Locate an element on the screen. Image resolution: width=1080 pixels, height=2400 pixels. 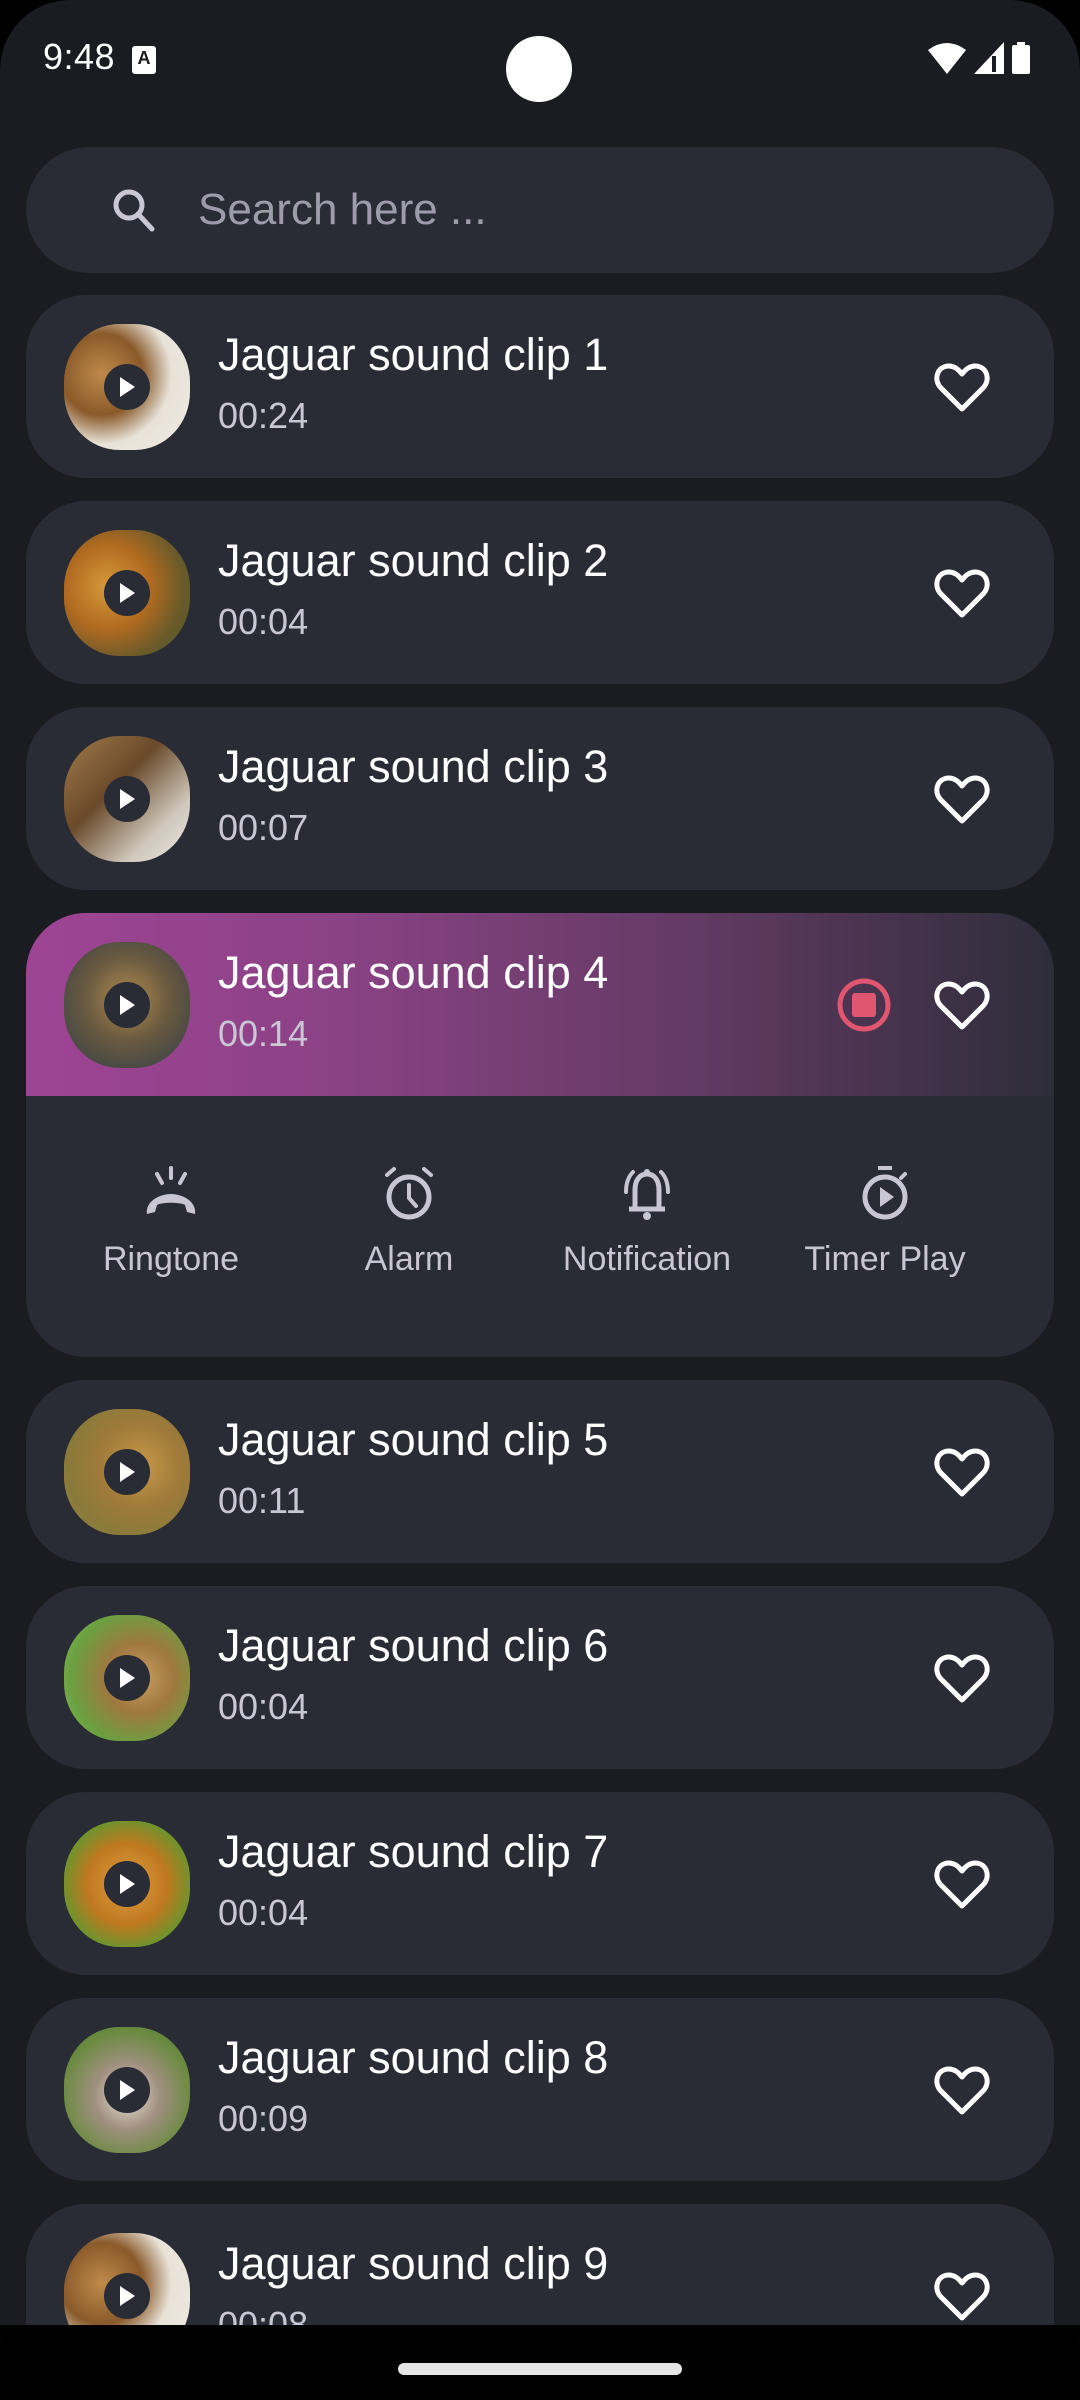
notification-icon is located at coordinates (647, 1194).